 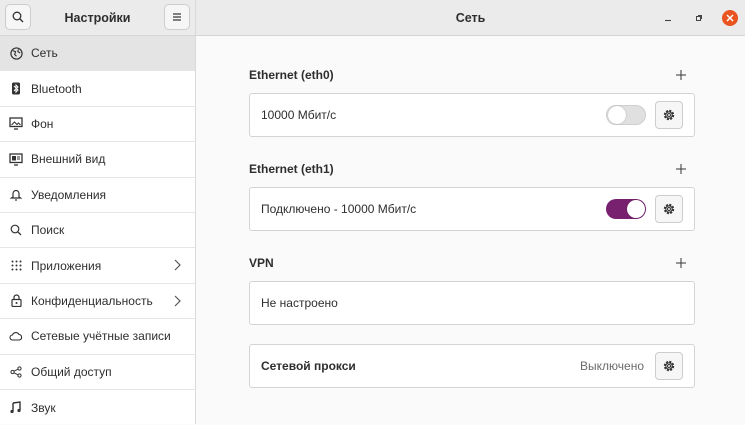 I want to click on sidebar-item-label: Приложения, so click(x=66, y=265).